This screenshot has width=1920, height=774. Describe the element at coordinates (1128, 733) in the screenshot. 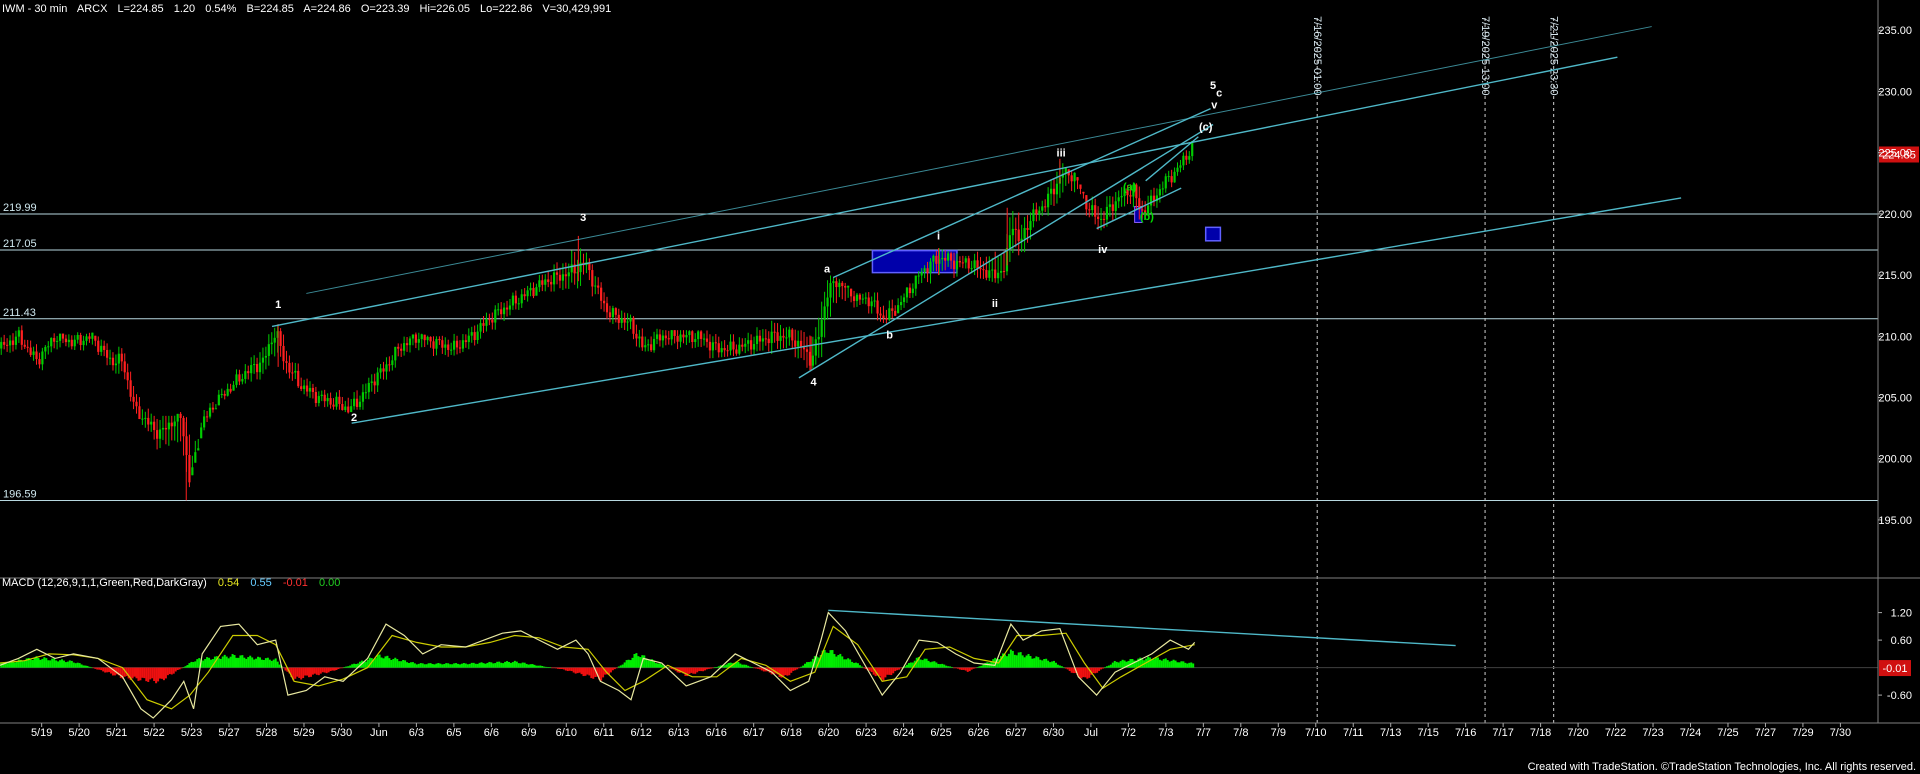

I see `x-tick-label: 7/2` at that location.